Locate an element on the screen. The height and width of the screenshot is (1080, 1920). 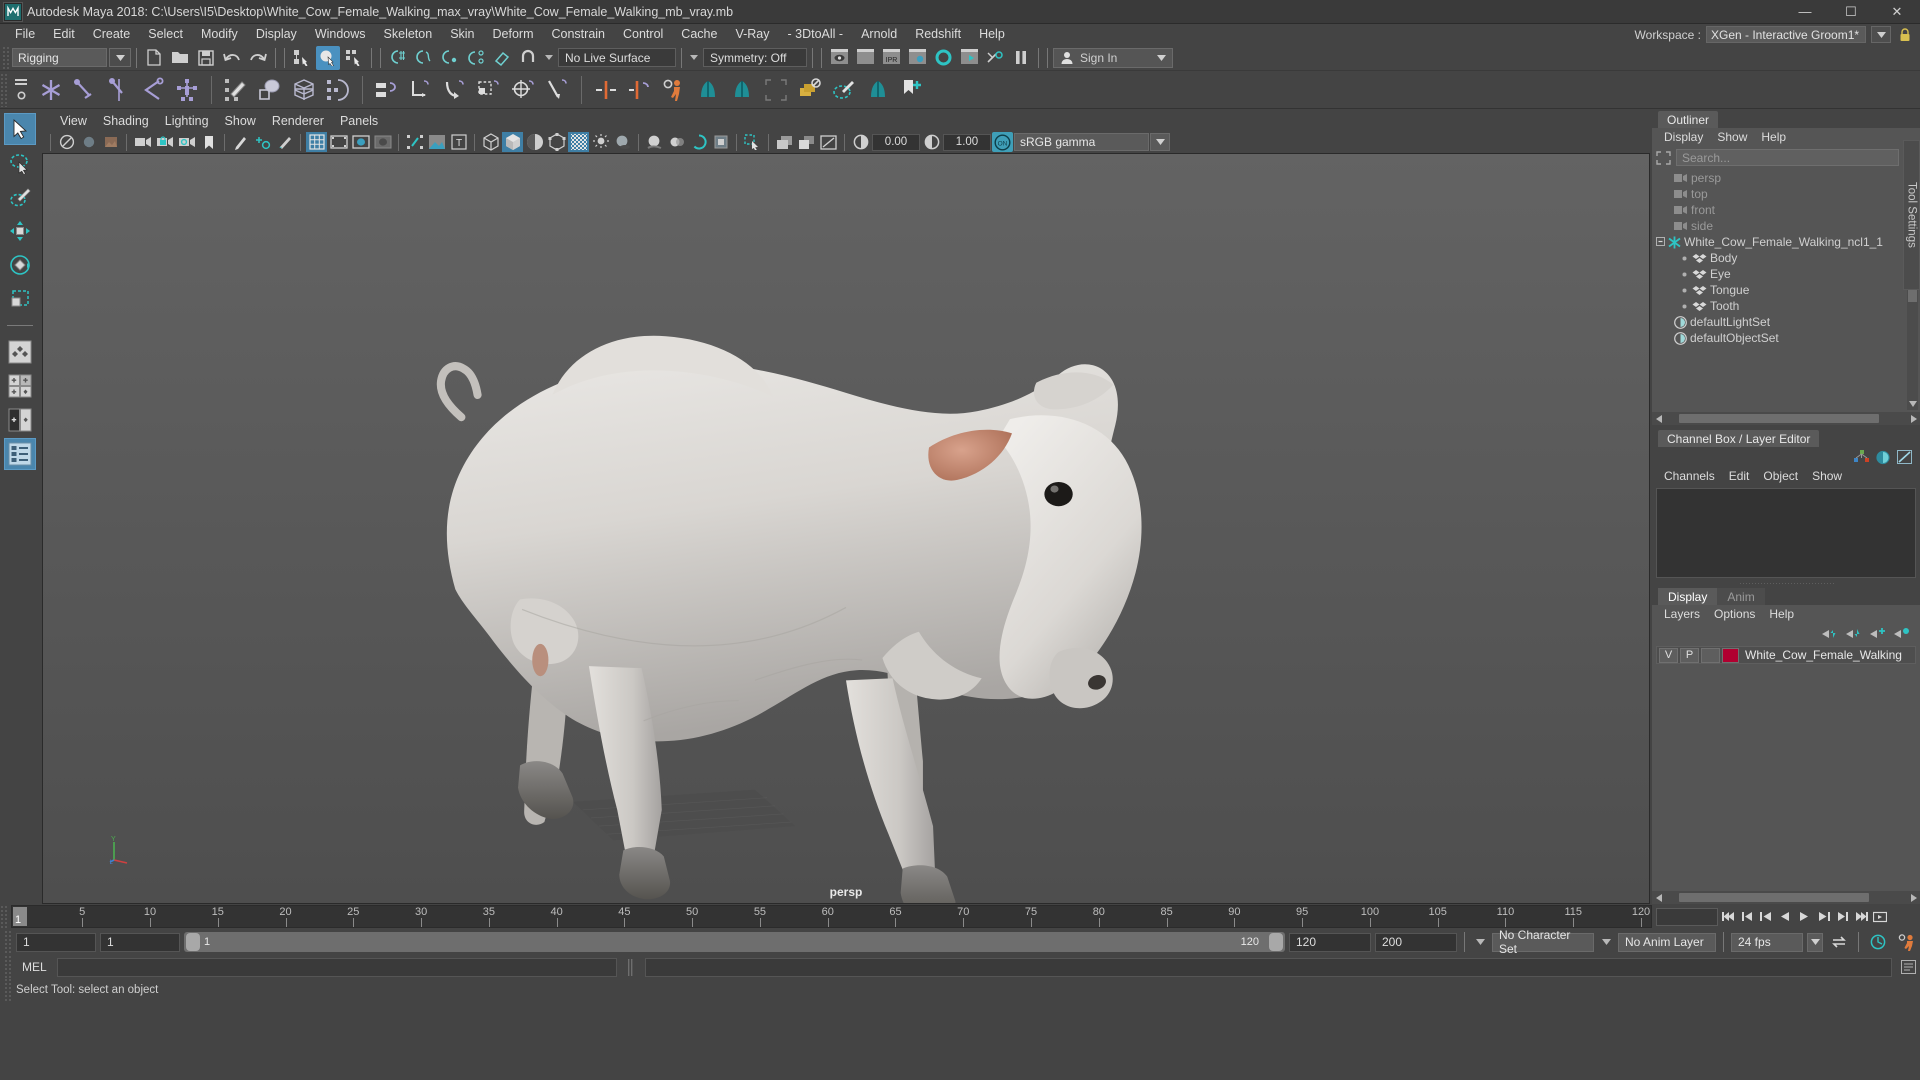
modeling-toolkit-icon is located at coordinates (1904, 457).